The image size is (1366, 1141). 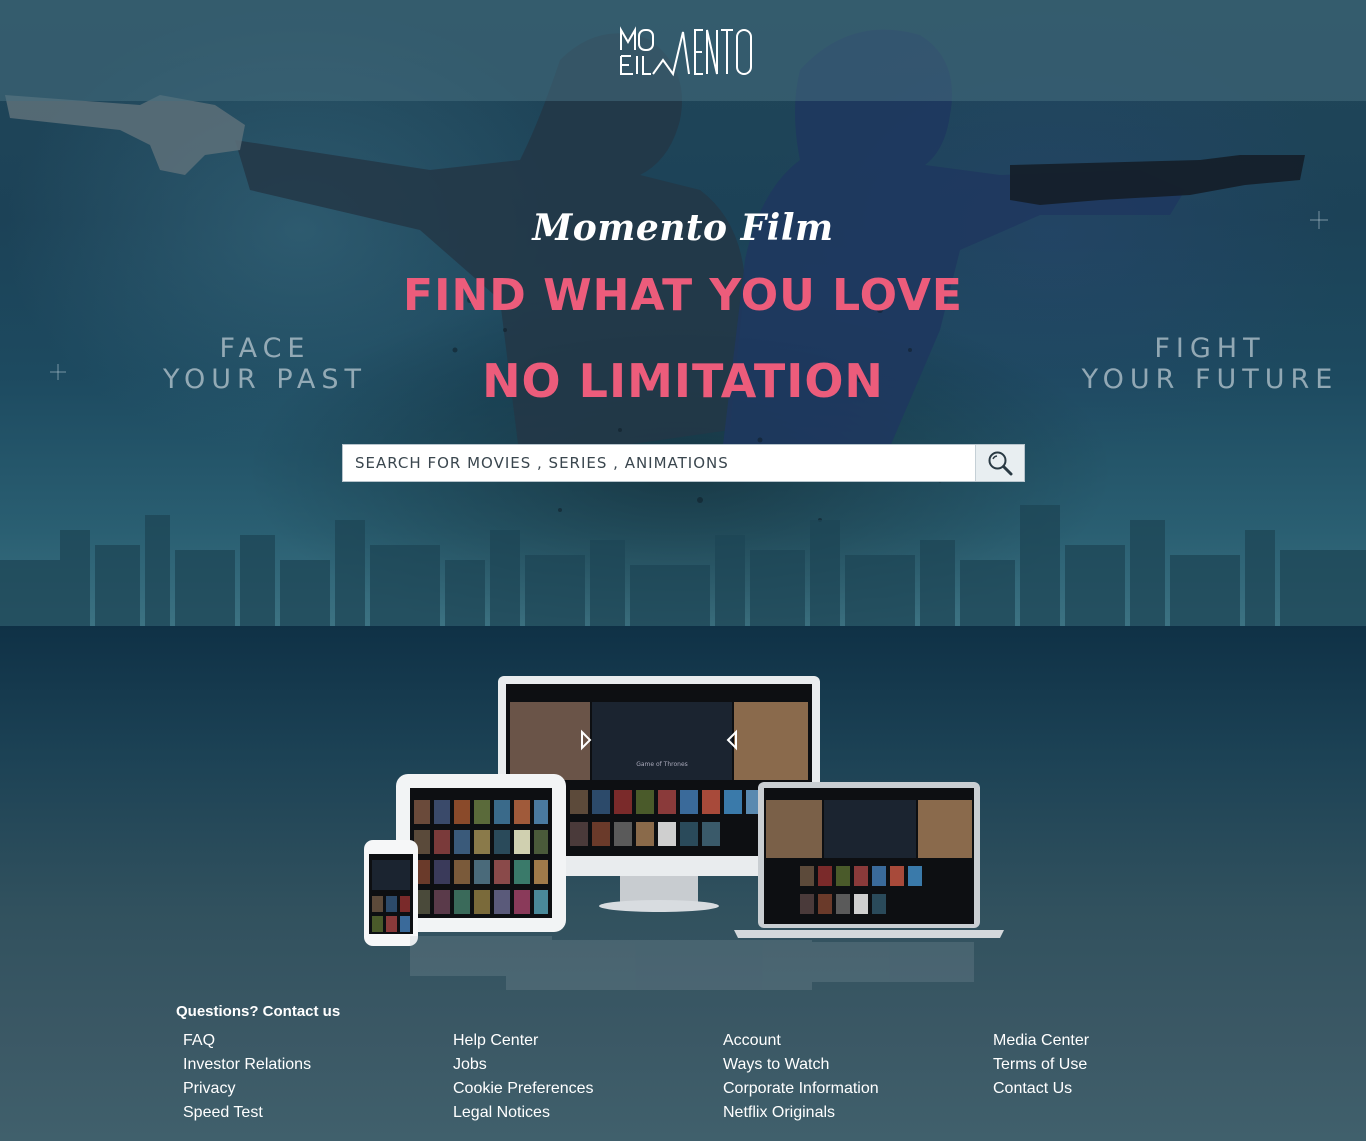 I want to click on tagline-right-line1: FIGHT, so click(x=1210, y=348).